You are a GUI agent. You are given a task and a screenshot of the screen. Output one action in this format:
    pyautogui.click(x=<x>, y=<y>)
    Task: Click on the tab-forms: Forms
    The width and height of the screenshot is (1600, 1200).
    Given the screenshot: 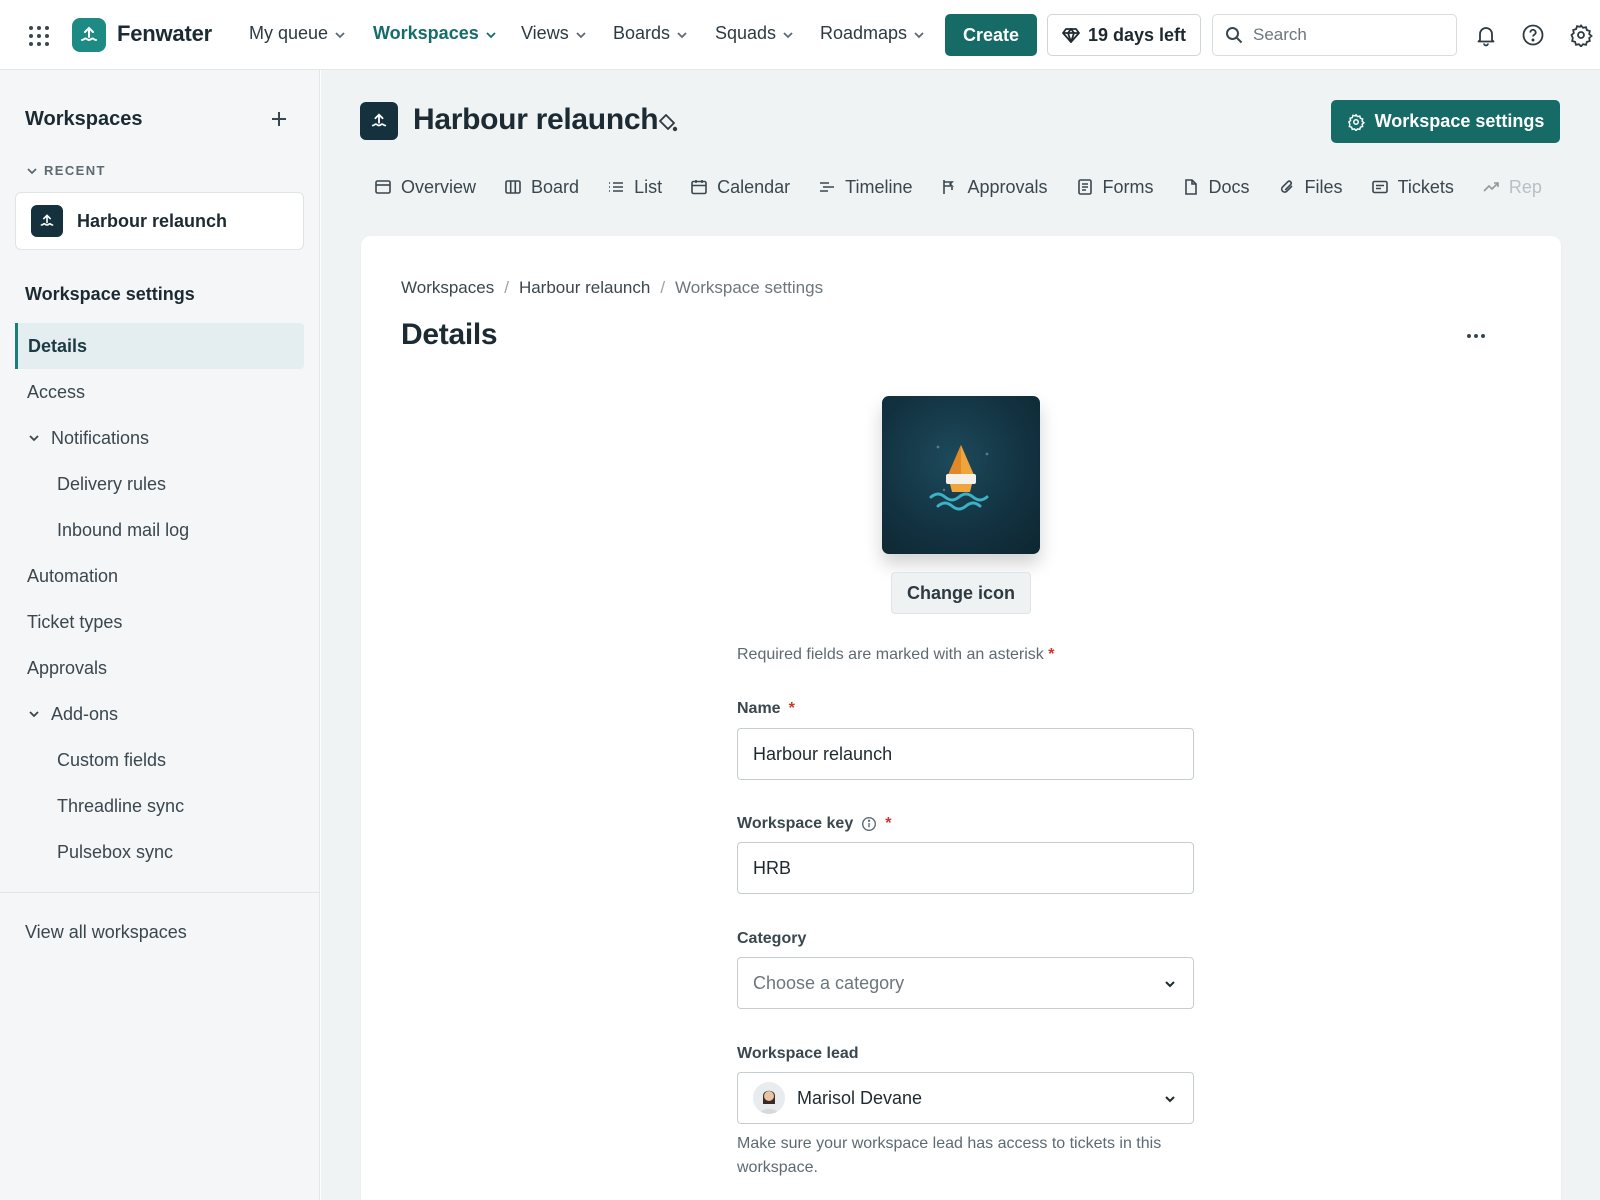 What is the action you would take?
    pyautogui.click(x=1115, y=187)
    